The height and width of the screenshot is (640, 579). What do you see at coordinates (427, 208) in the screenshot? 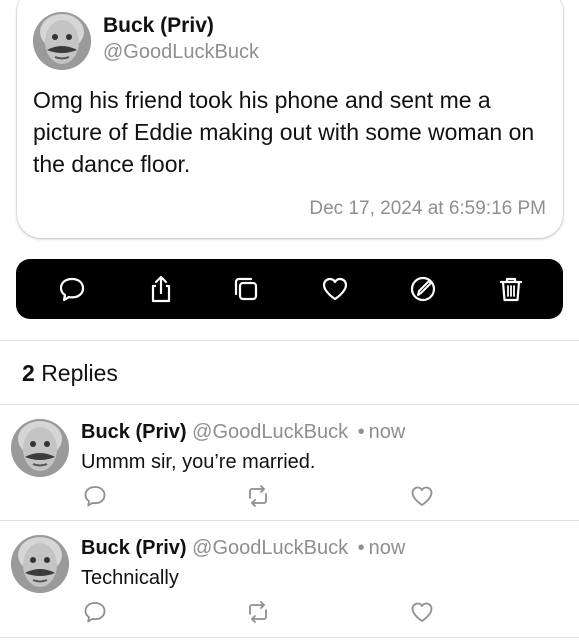
I see `post-timestamp: Dec 17, 2024 at 6:59:16 PM` at bounding box center [427, 208].